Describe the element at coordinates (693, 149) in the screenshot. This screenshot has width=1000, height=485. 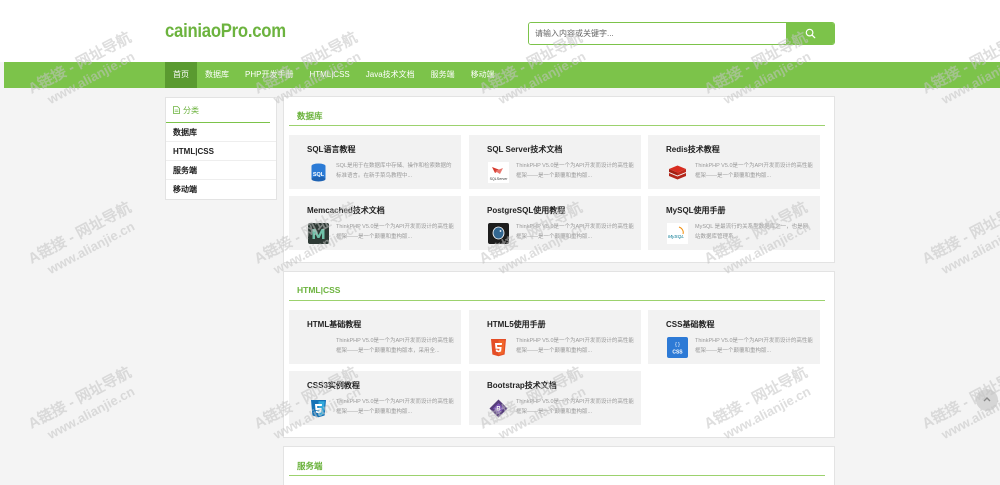
I see `card-title: Redis技术教程` at that location.